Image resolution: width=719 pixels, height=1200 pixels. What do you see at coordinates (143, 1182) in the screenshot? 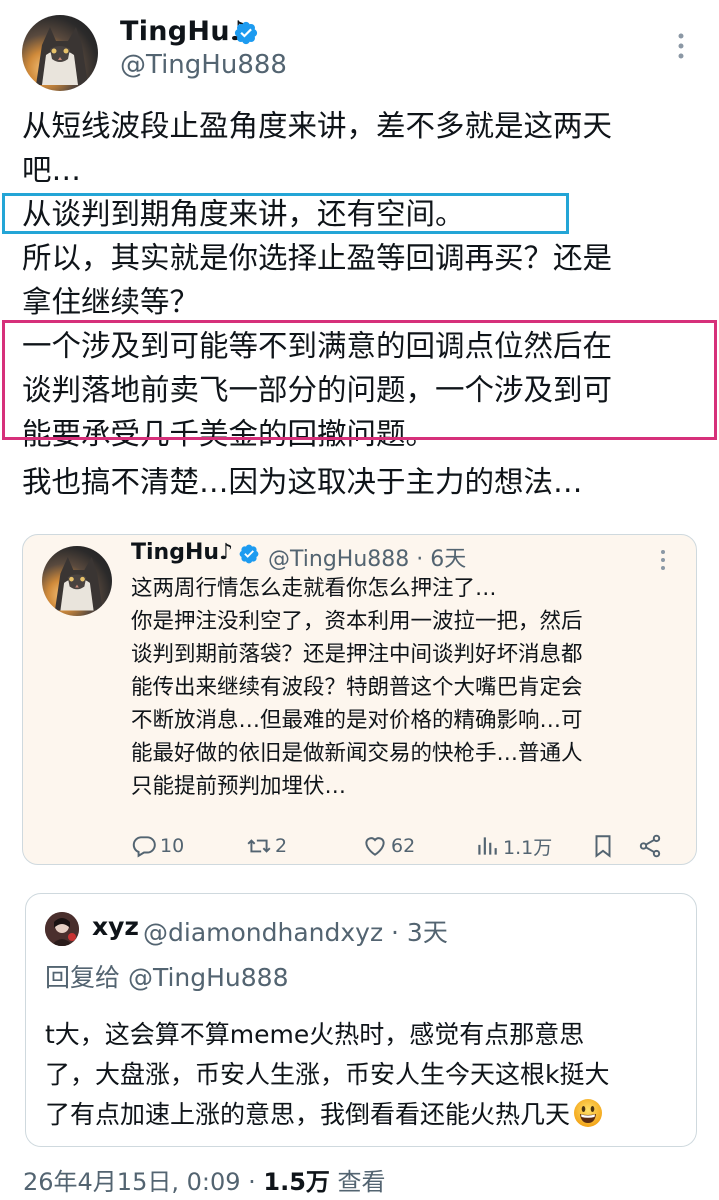
I see `timestamp: 26年4月15日, 0:09 ·` at bounding box center [143, 1182].